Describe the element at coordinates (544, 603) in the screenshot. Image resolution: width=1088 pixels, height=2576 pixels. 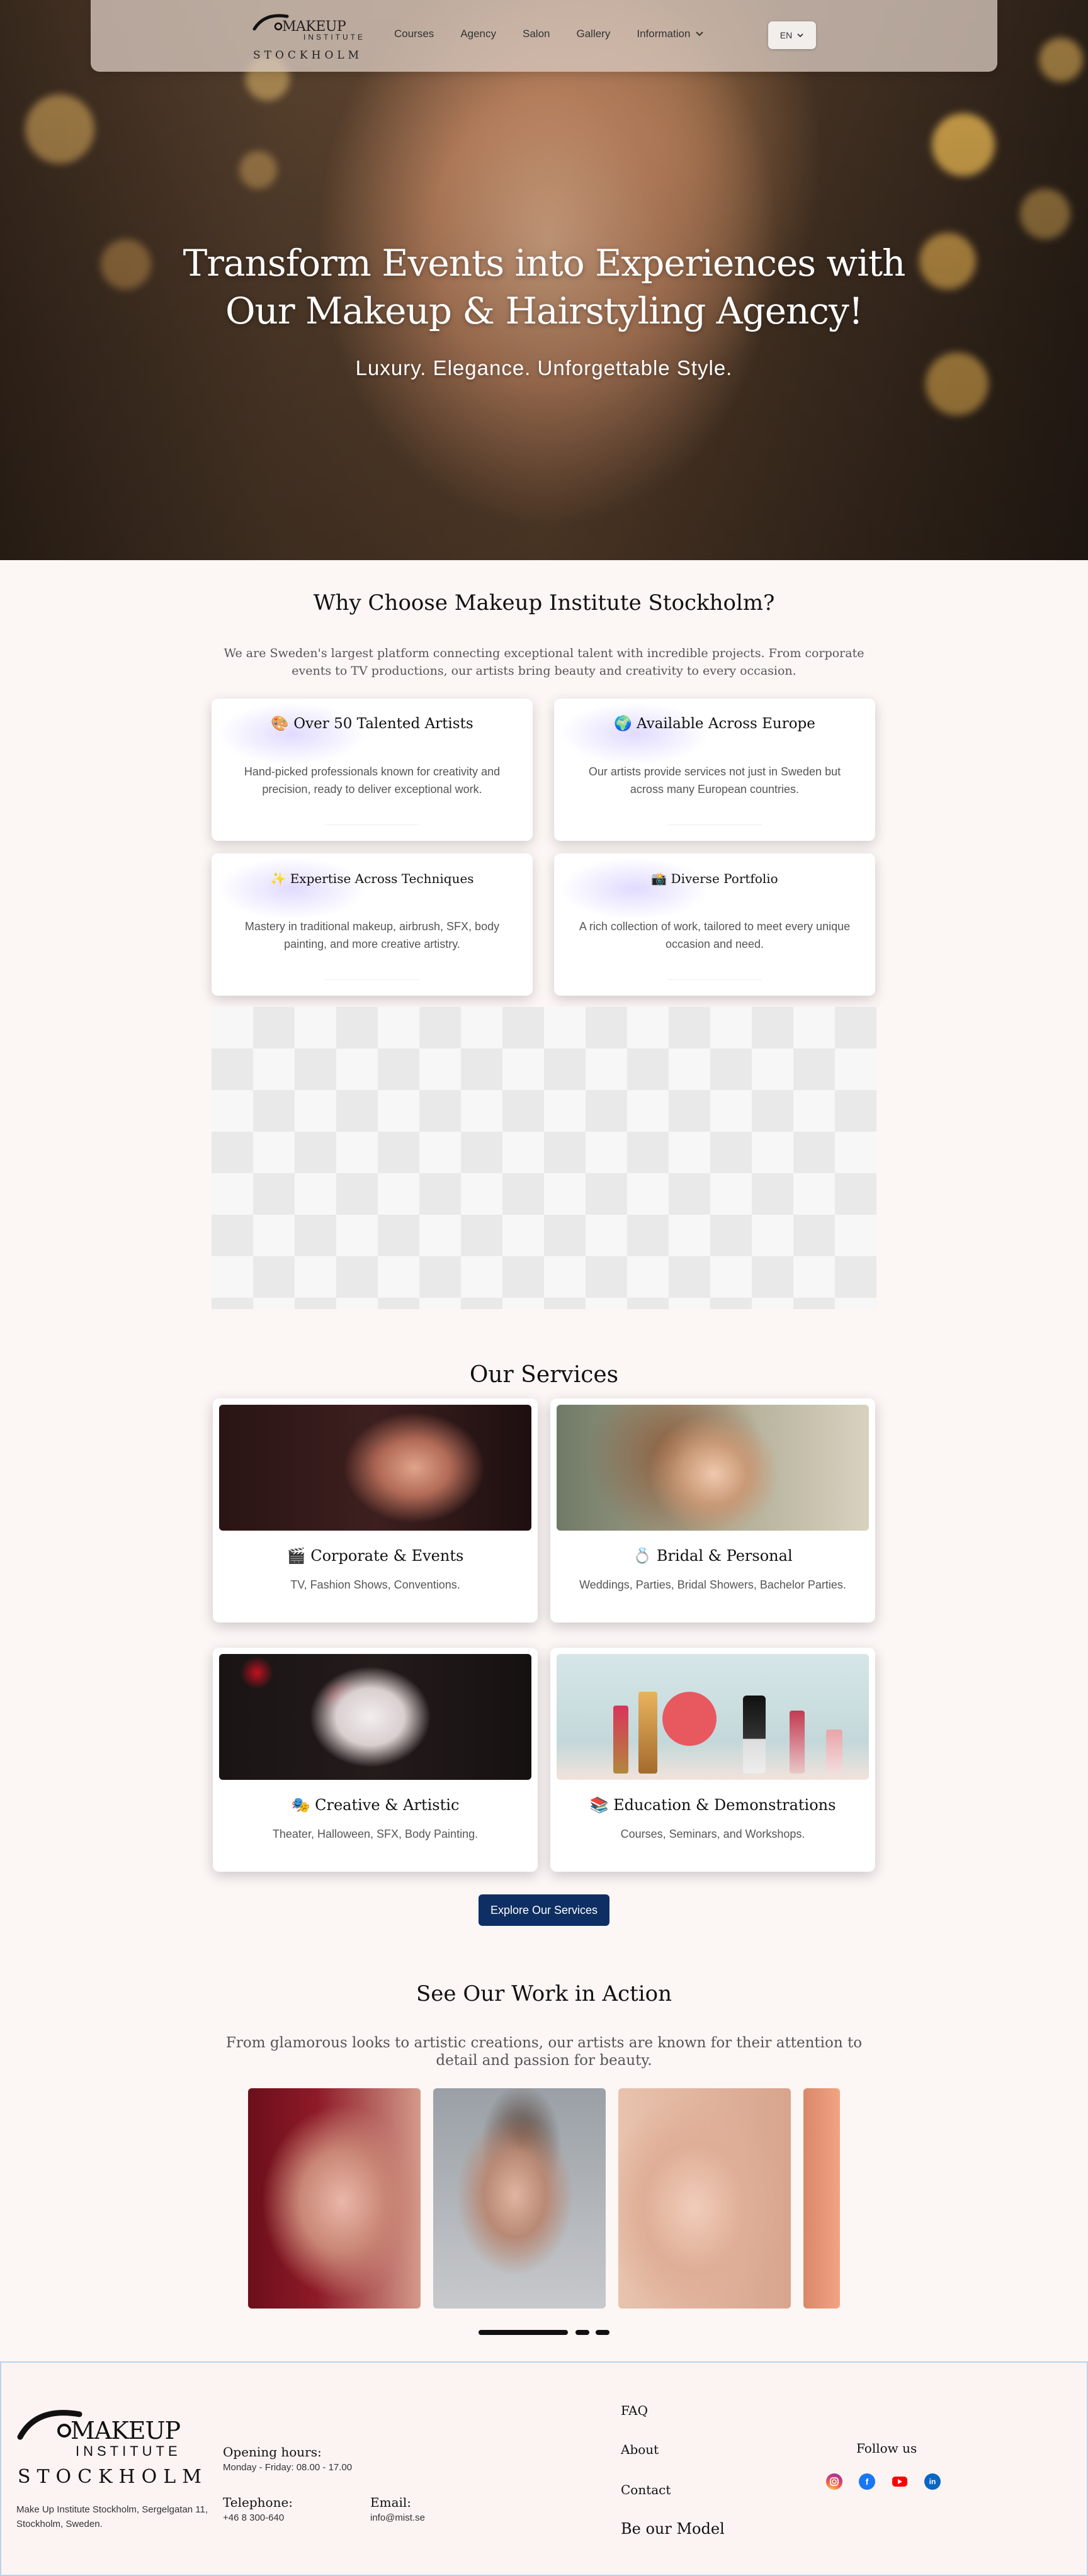
I see `why-section-title: Why Choose Makeup Institute Stockholm?` at that location.